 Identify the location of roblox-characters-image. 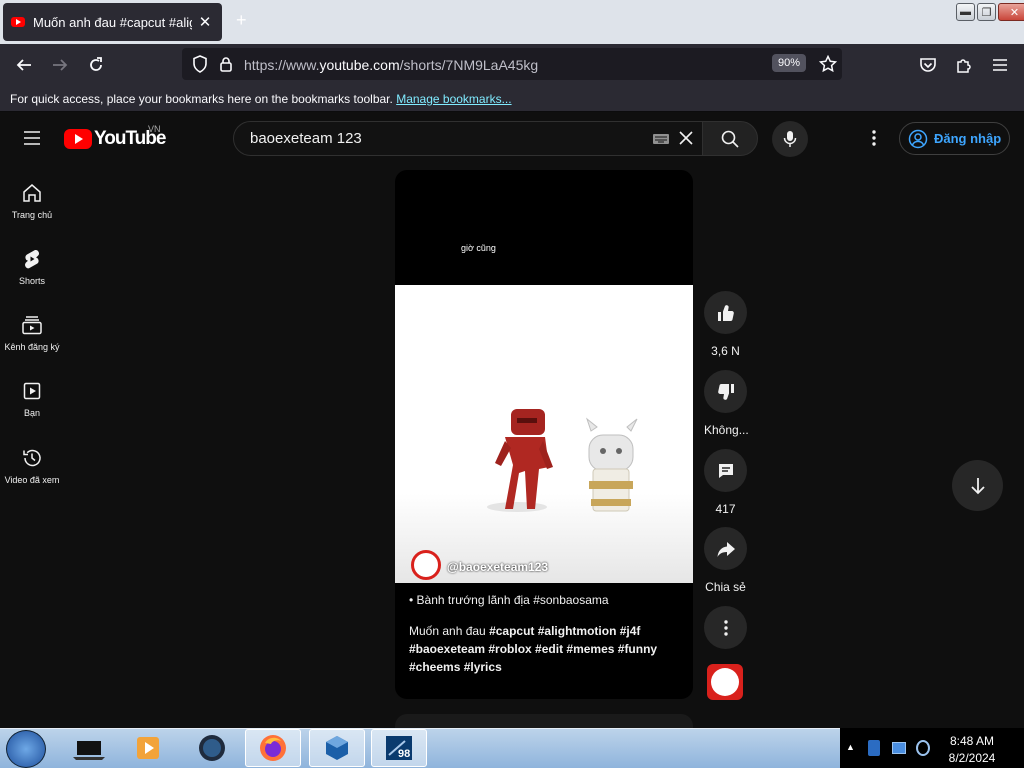
(562, 460).